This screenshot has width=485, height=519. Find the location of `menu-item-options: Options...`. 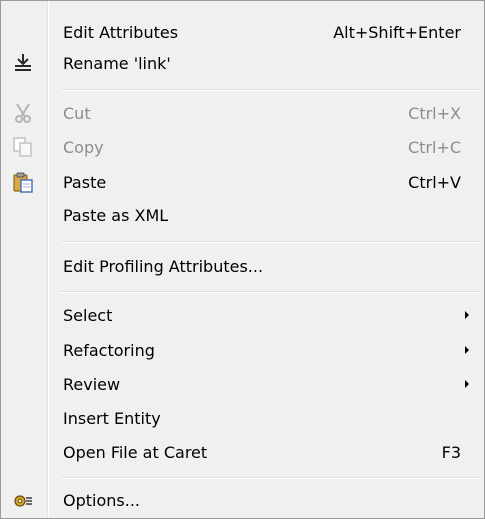

menu-item-options: Options... is located at coordinates (242, 500).